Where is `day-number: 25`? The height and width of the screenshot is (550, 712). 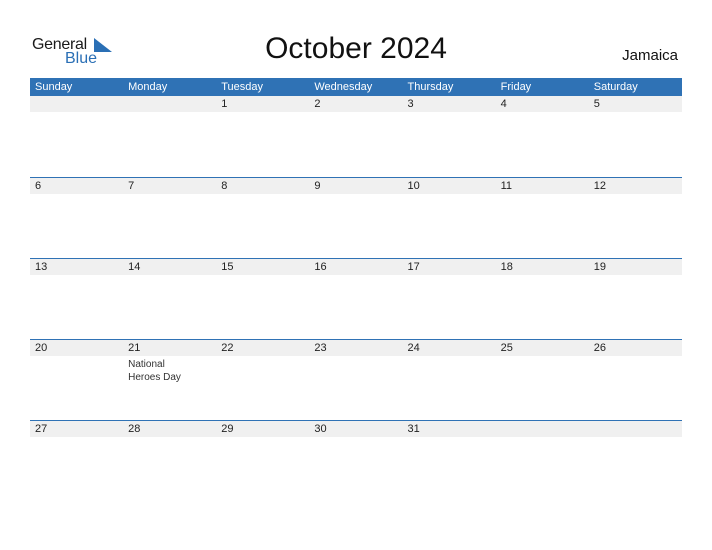 day-number: 25 is located at coordinates (506, 348).